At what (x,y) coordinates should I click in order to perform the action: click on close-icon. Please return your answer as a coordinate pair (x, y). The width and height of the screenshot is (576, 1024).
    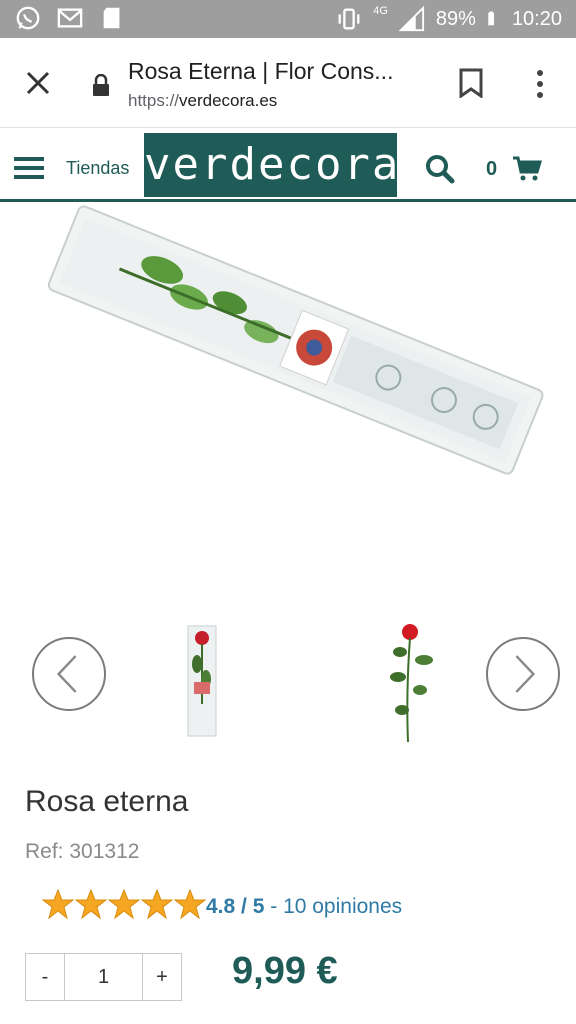
    Looking at the image, I should click on (38, 83).